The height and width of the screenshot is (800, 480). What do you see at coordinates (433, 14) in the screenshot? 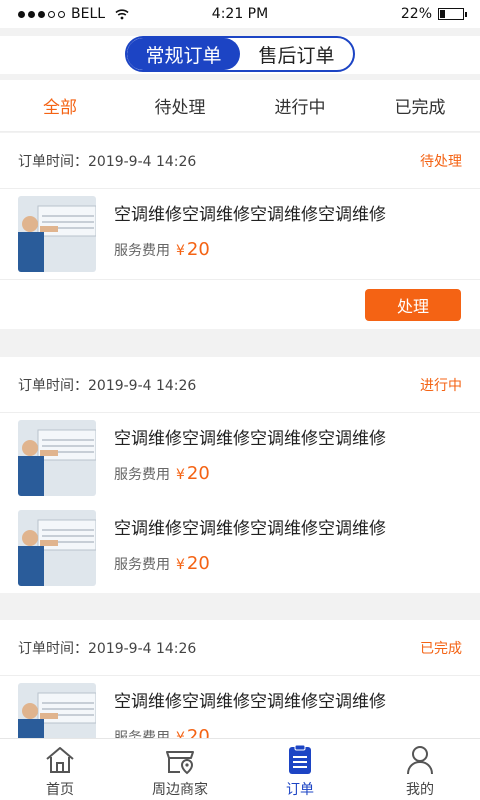
I see `battery-area: 22%` at bounding box center [433, 14].